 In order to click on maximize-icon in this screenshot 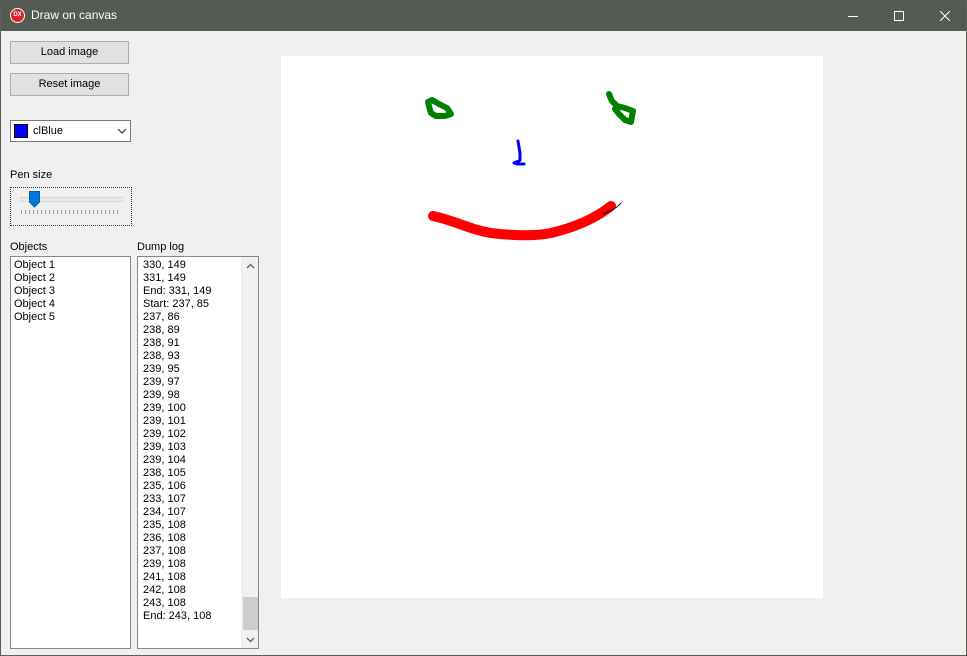, I will do `click(899, 16)`.